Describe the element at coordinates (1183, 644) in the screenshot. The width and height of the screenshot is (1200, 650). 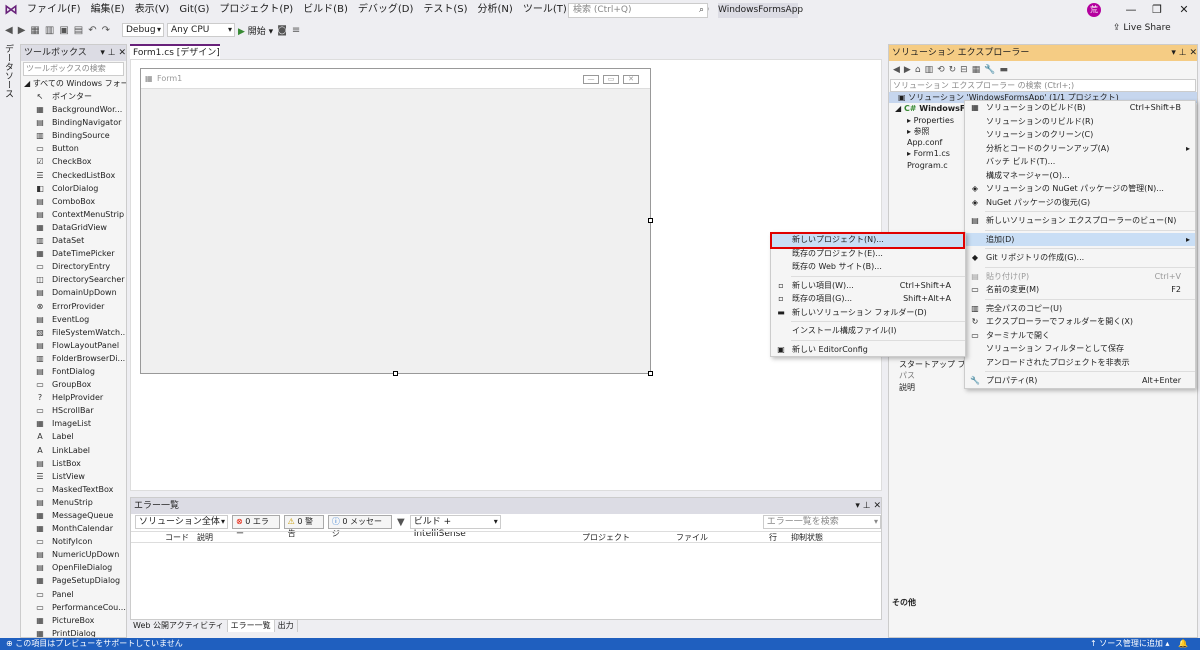
I see `notification-icon: 🔔` at that location.